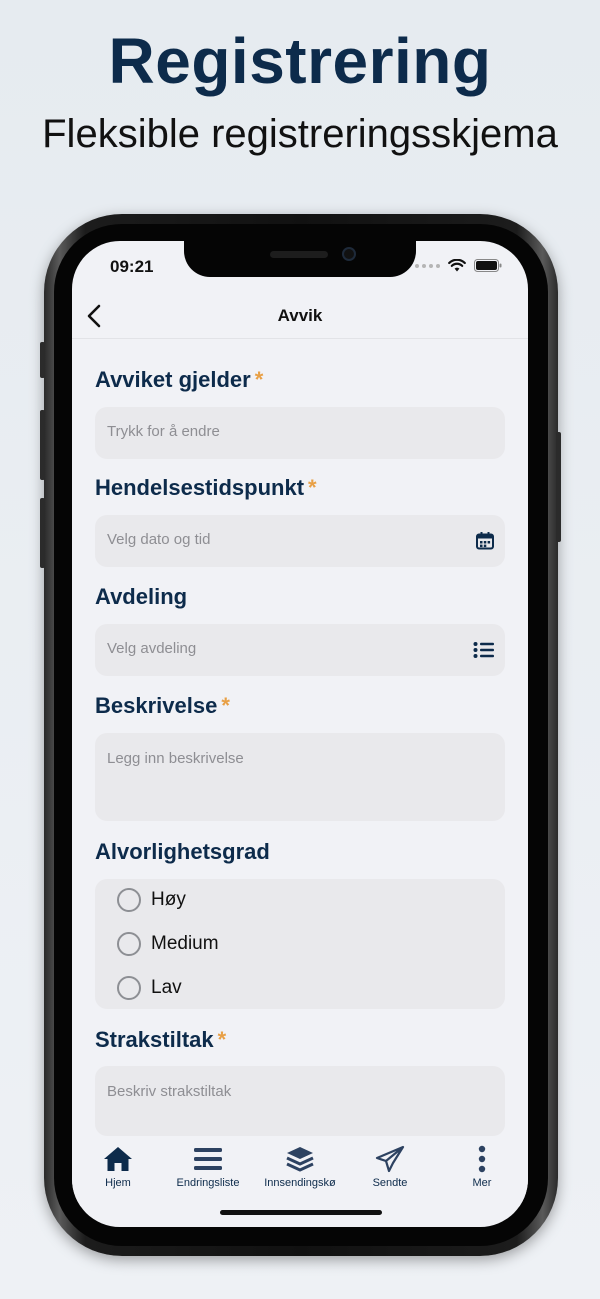  Describe the element at coordinates (300, 541) in the screenshot. I see `hendelsestidspunkt-field: Velg dato og tid` at that location.